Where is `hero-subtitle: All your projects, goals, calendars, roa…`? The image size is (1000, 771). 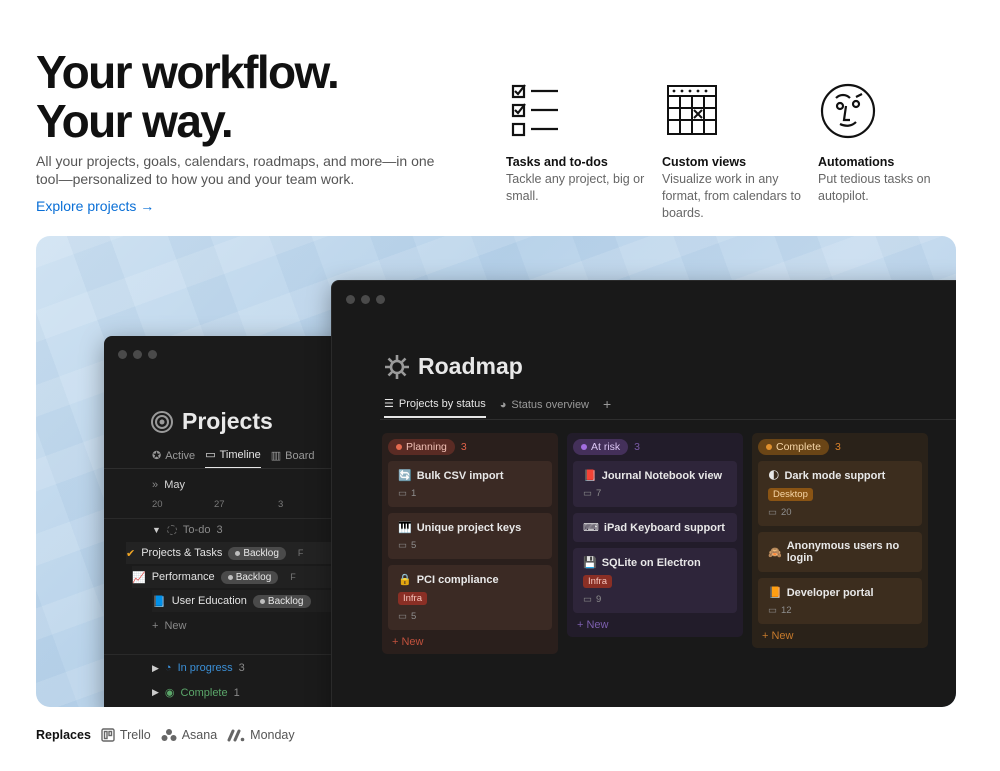
hero-subtitle: All your projects, goals, calendars, roa… is located at coordinates (235, 170).